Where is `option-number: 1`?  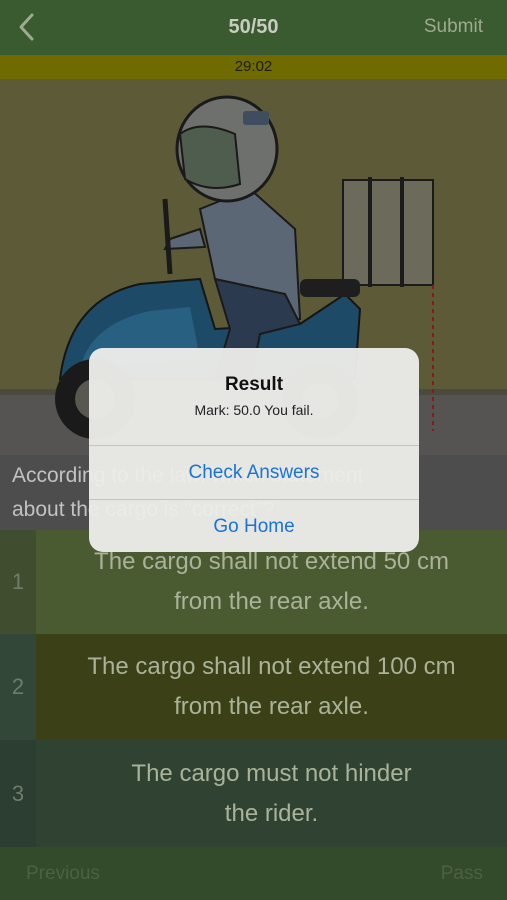 option-number: 1 is located at coordinates (18, 582).